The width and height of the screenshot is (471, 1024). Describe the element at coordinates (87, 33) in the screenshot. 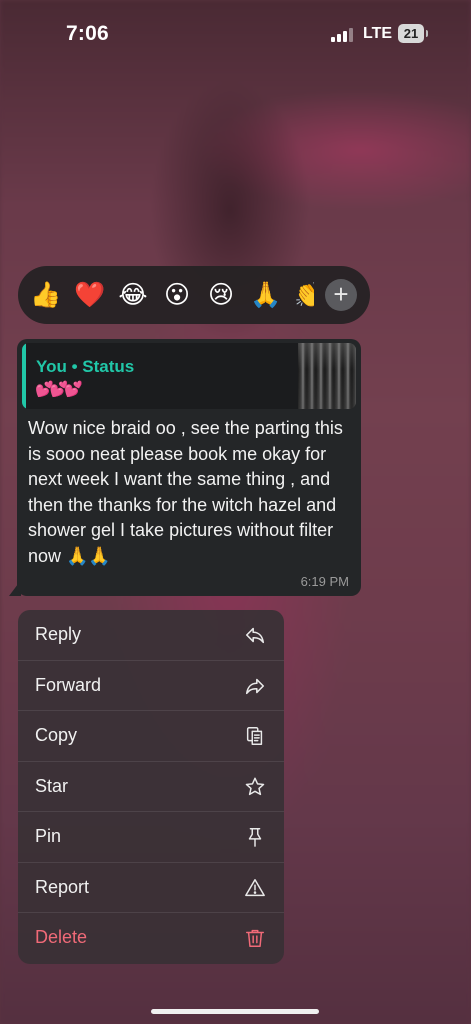

I see `status-time: 7:06` at that location.